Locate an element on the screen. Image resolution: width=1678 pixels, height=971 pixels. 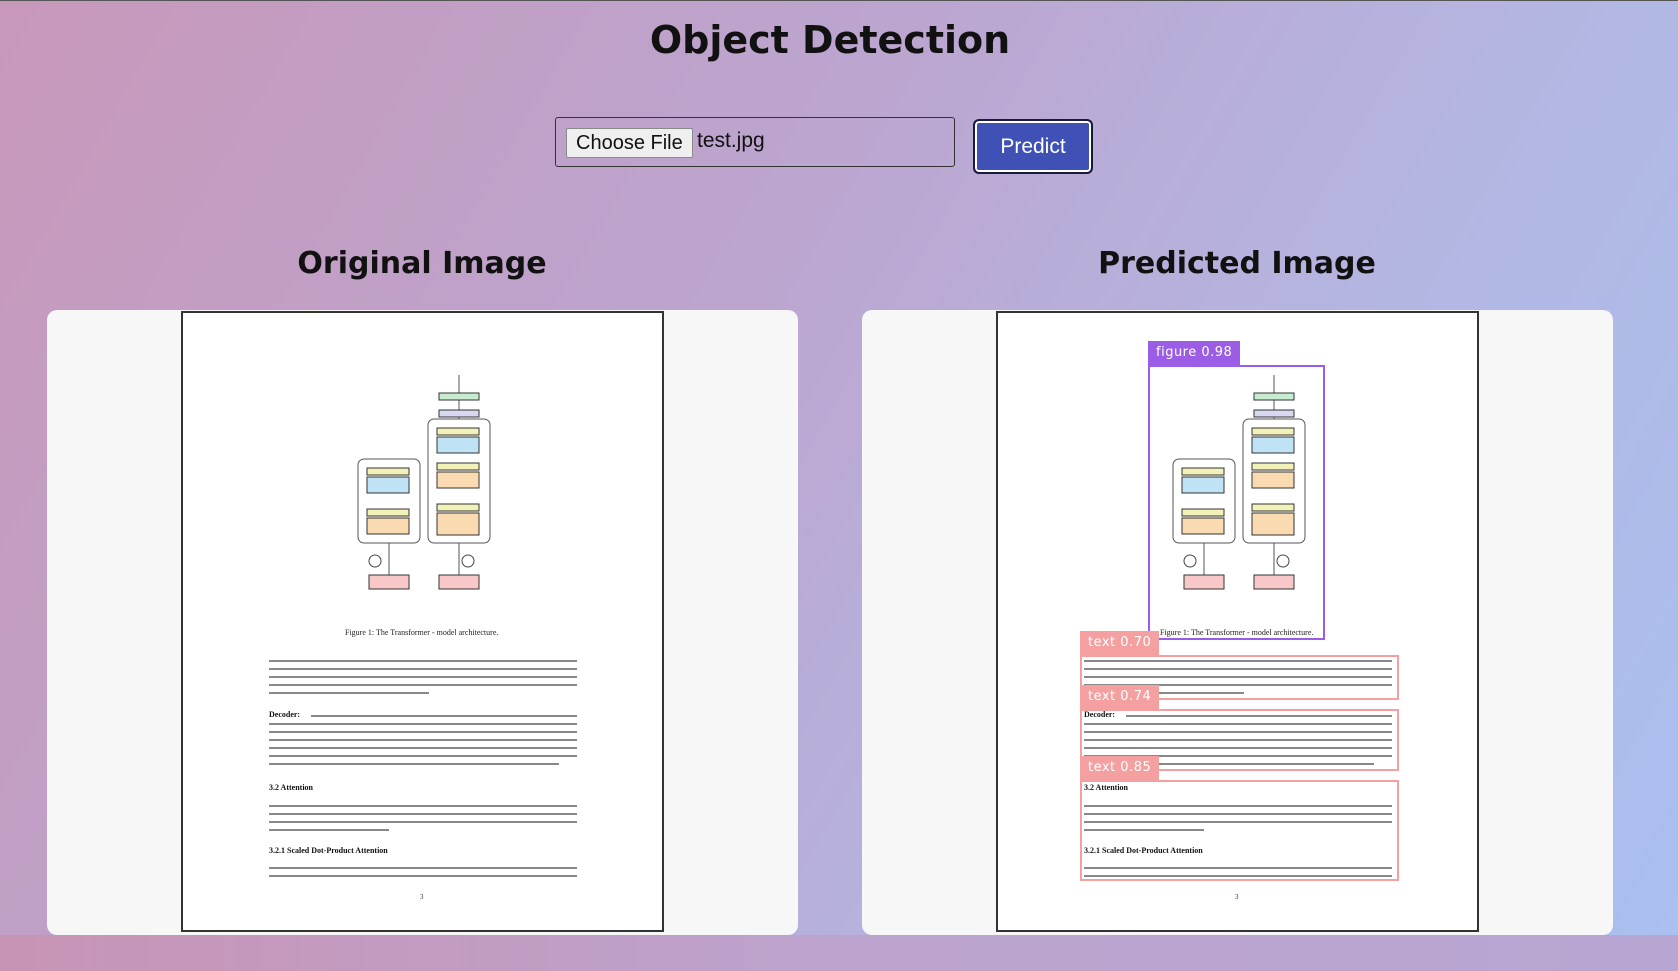
detection-label-figure: figure 0.98 is located at coordinates (1194, 353).